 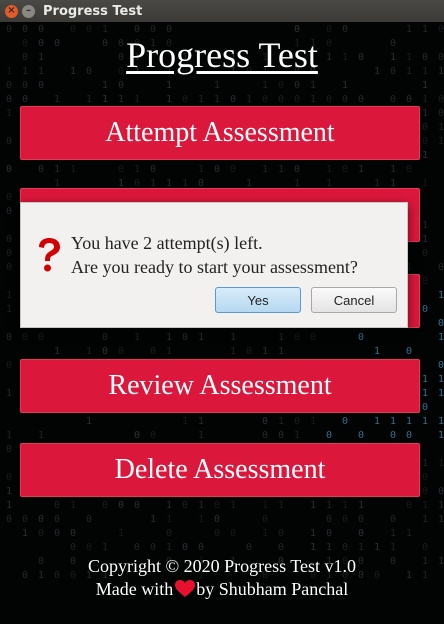 What do you see at coordinates (134, 589) in the screenshot?
I see `made-with-text: Made with` at bounding box center [134, 589].